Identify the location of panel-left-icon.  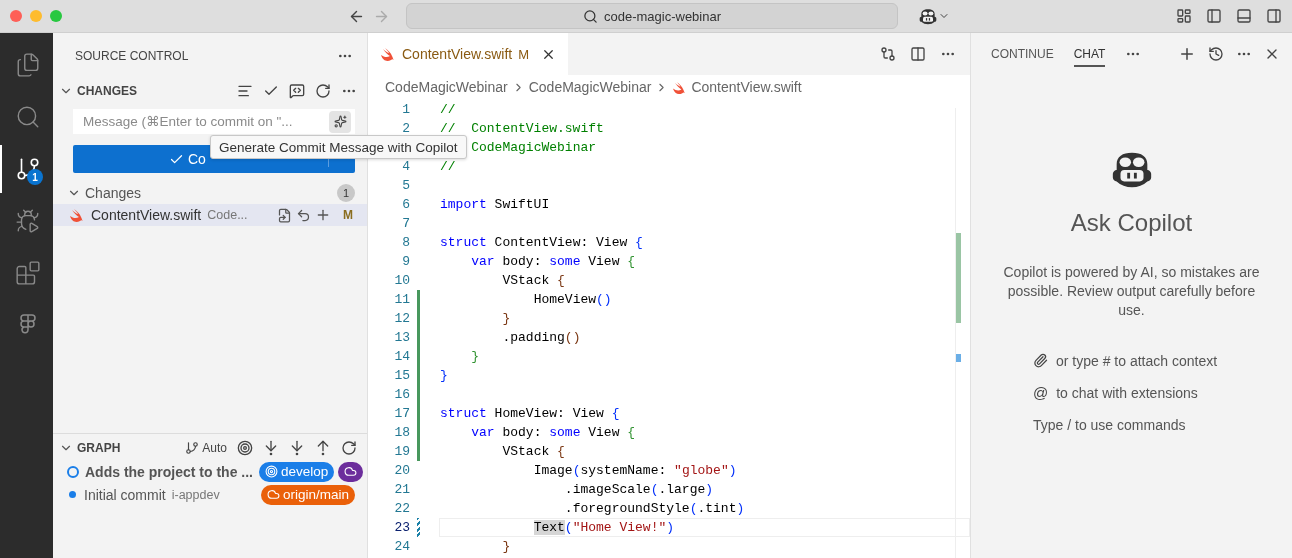
(1214, 16).